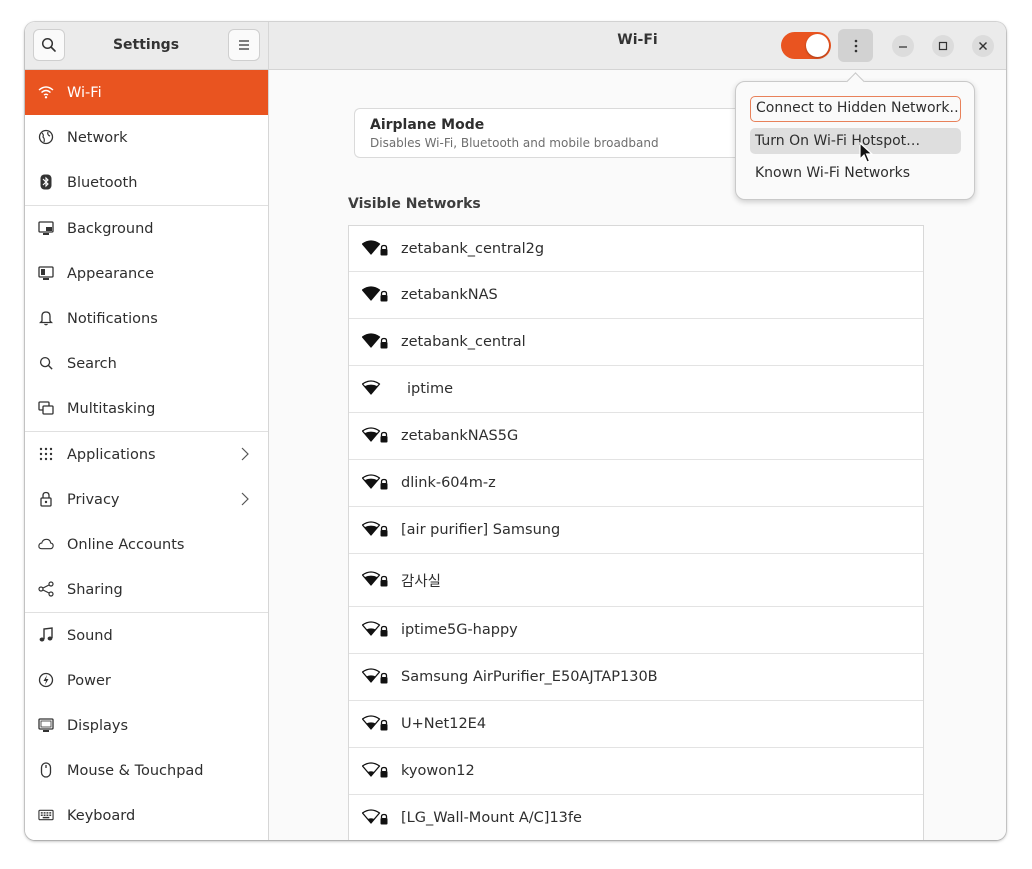 Image resolution: width=1032 pixels, height=869 pixels. What do you see at coordinates (111, 408) in the screenshot?
I see `sidebar-item-label: Multitasking` at bounding box center [111, 408].